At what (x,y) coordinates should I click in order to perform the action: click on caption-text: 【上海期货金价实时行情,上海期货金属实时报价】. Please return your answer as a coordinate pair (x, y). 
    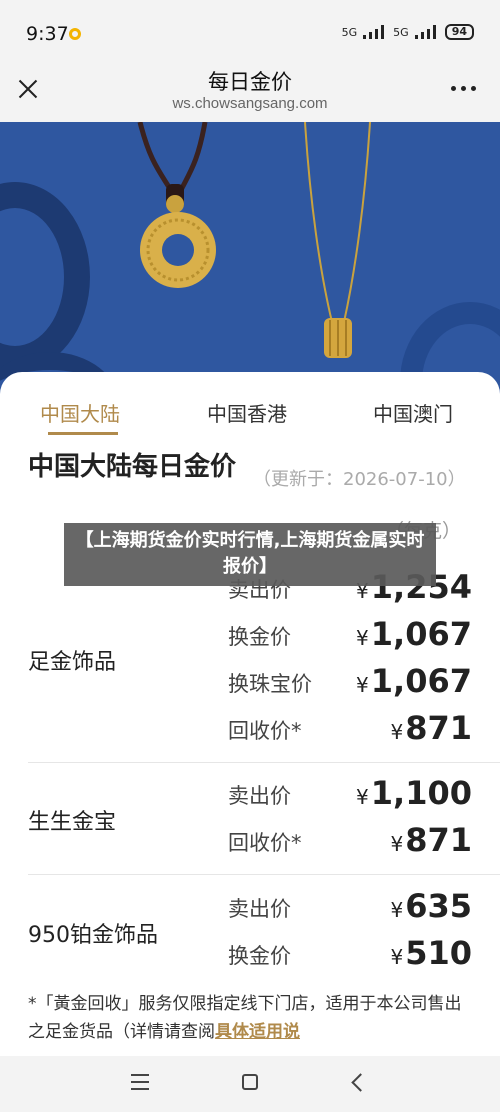
    Looking at the image, I should click on (250, 553).